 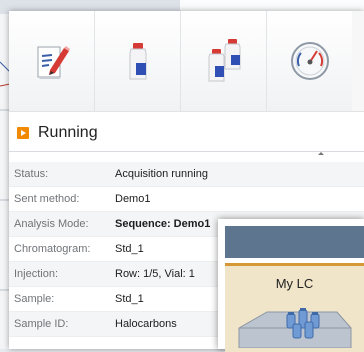 I want to click on instrument-name: My LC, so click(x=294, y=283).